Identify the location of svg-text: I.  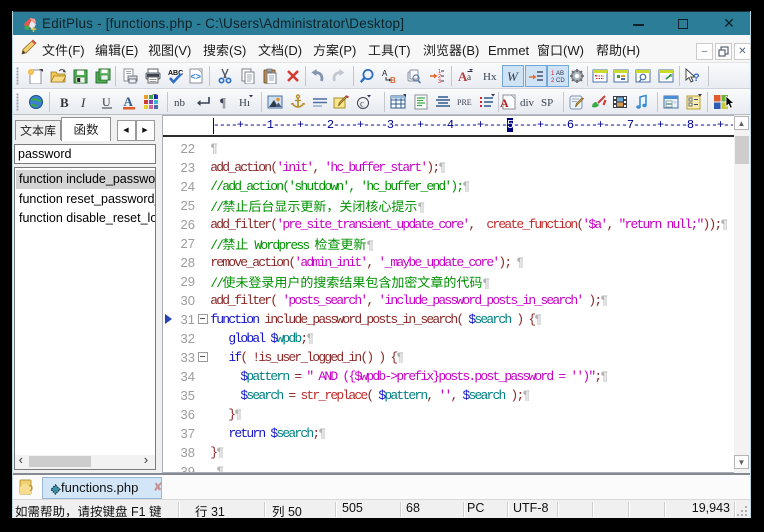
(83, 102).